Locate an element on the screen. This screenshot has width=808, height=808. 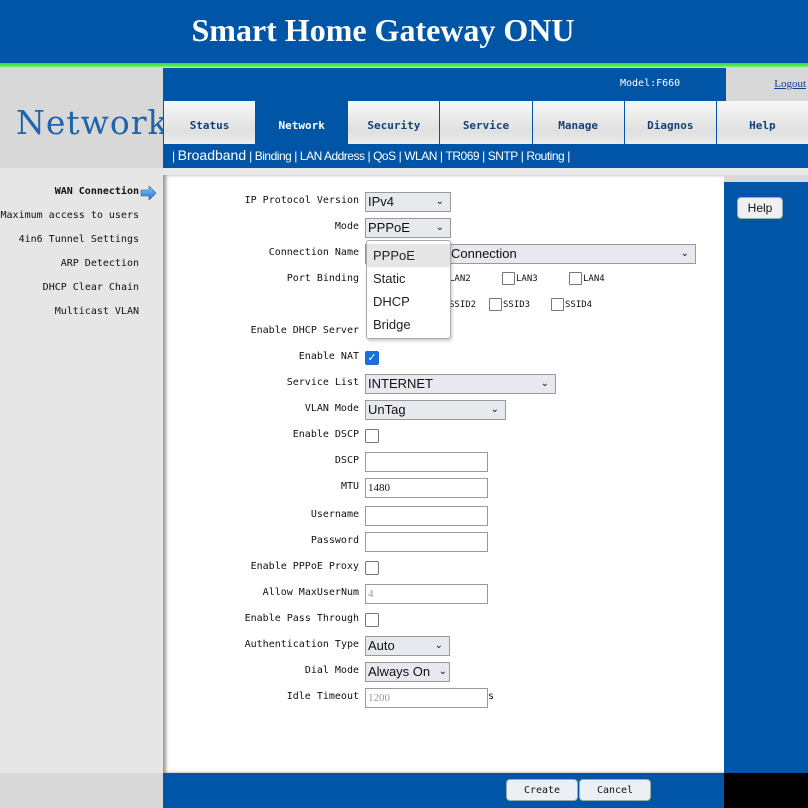
authentication-type-select: Auto ⌄ is located at coordinates (407, 646).